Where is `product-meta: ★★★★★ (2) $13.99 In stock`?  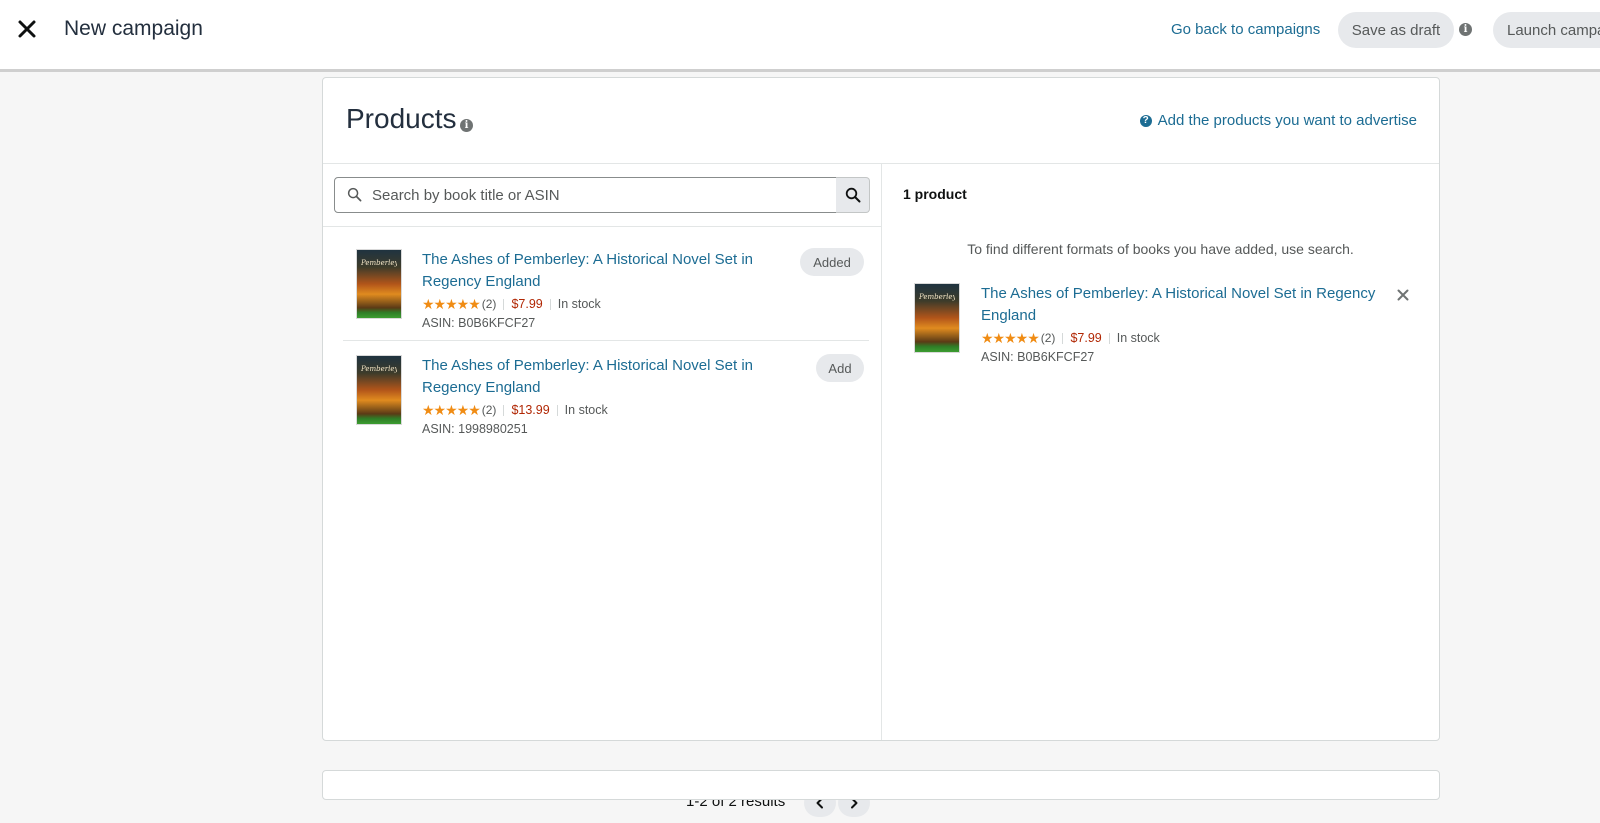 product-meta: ★★★★★ (2) $13.99 In stock is located at coordinates (592, 410).